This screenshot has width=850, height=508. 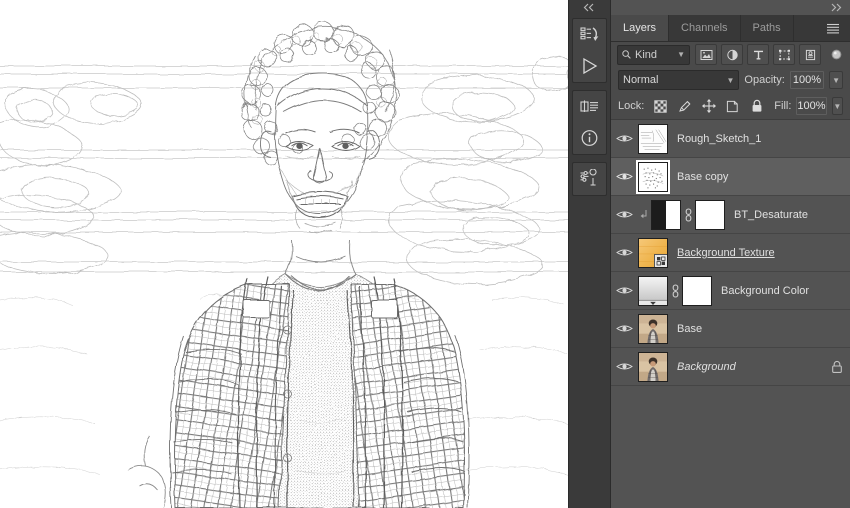 I want to click on info-icon, so click(x=590, y=138).